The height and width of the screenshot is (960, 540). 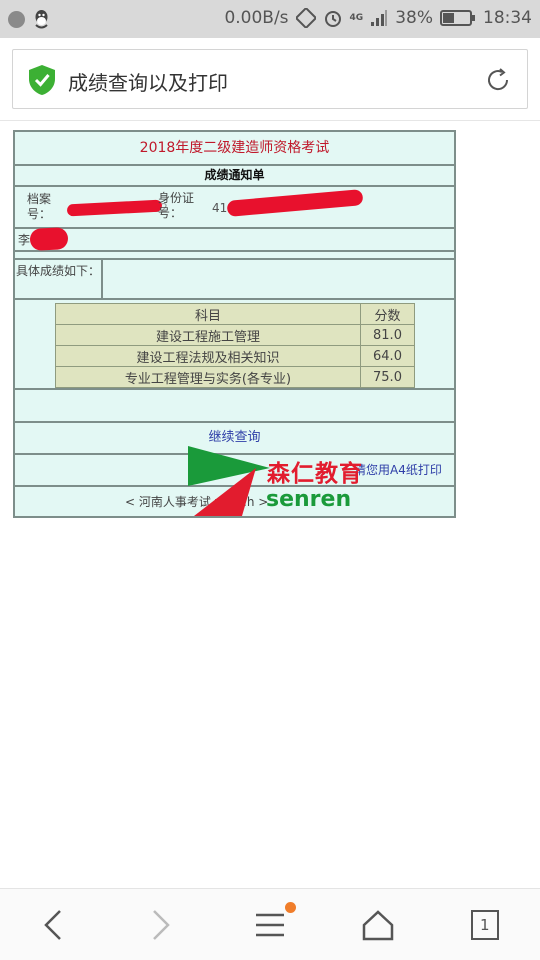 I want to click on signal-icon, so click(x=379, y=18).